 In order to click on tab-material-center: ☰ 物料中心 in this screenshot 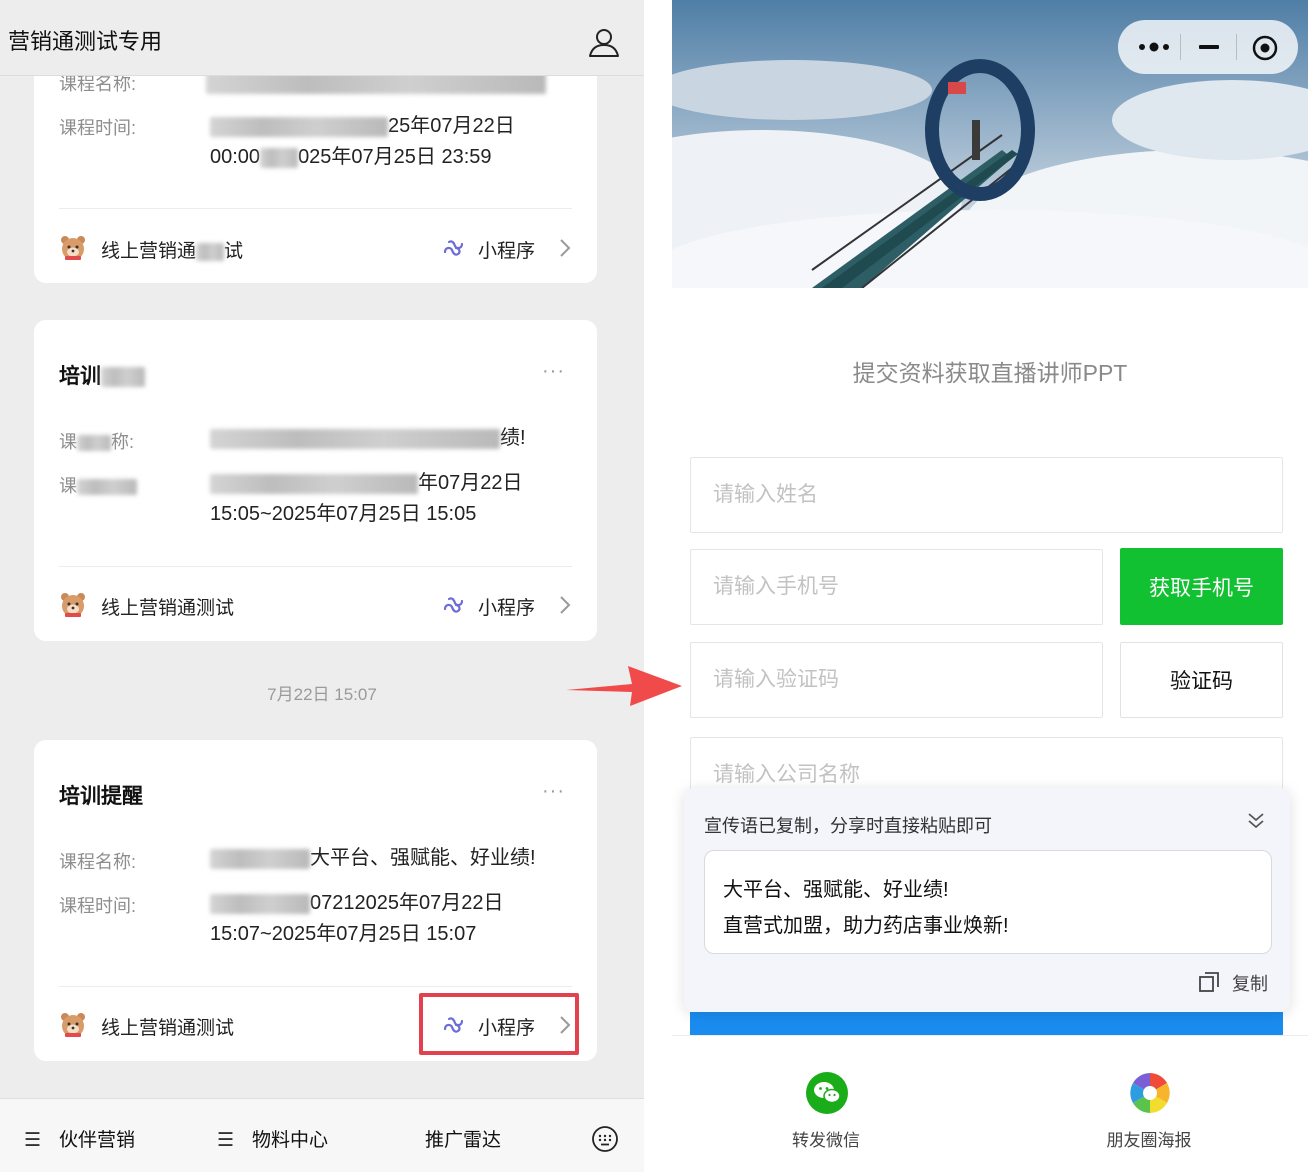, I will do `click(272, 1138)`.